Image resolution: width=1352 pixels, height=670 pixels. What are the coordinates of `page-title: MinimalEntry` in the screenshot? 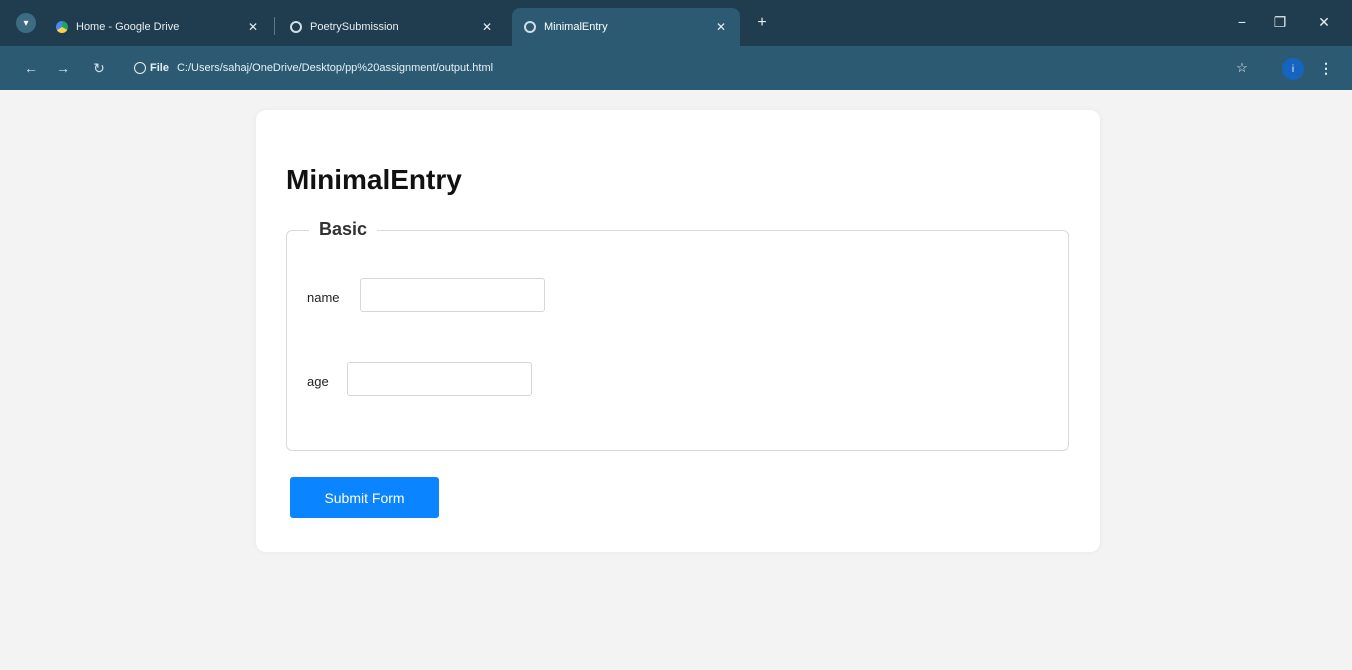 It's located at (374, 179).